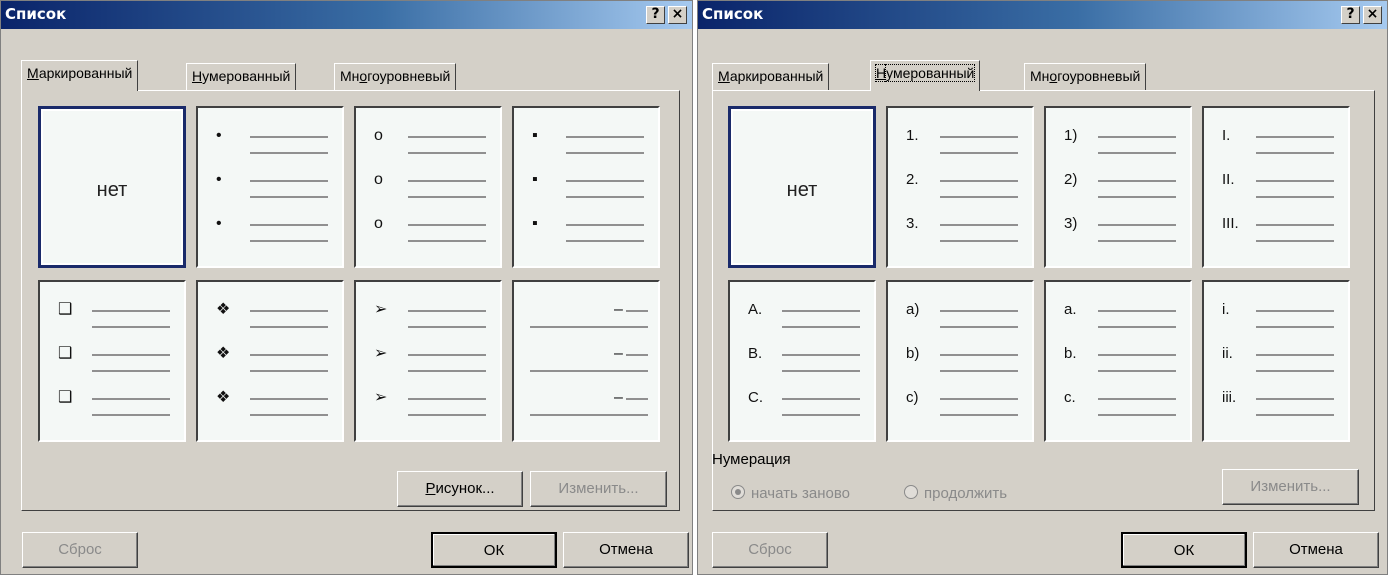 The height and width of the screenshot is (575, 1388). I want to click on number-style-arabic-paren: 1) 2) 3), so click(1118, 187).